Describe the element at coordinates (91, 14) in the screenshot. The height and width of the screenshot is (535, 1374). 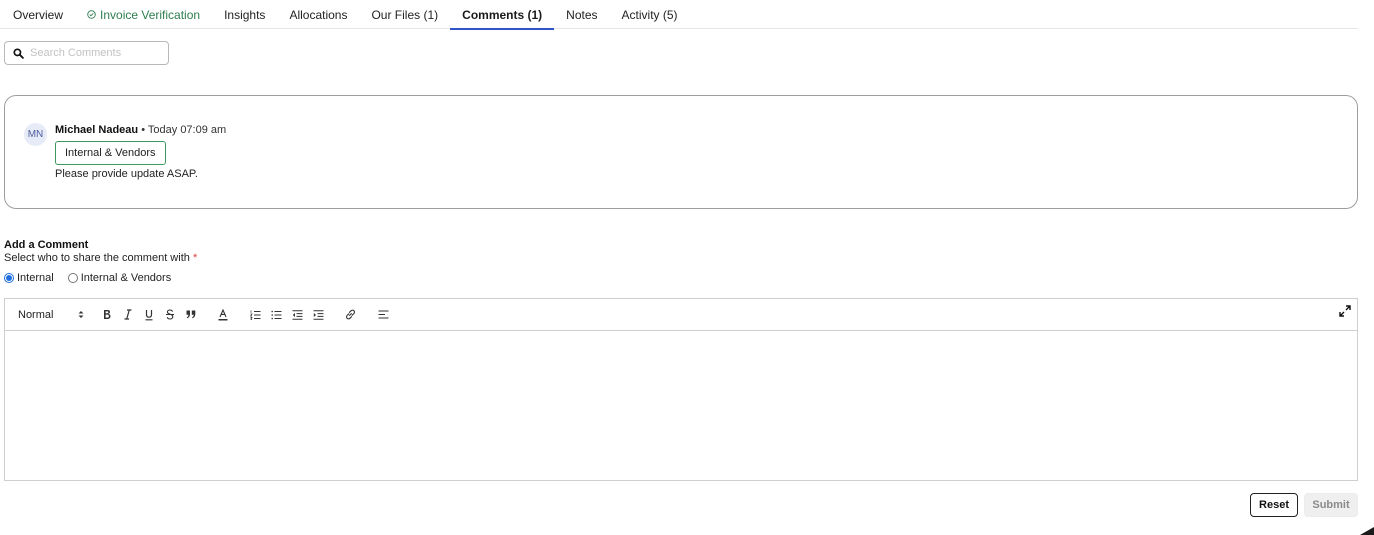
I see `check-circle-icon` at that location.